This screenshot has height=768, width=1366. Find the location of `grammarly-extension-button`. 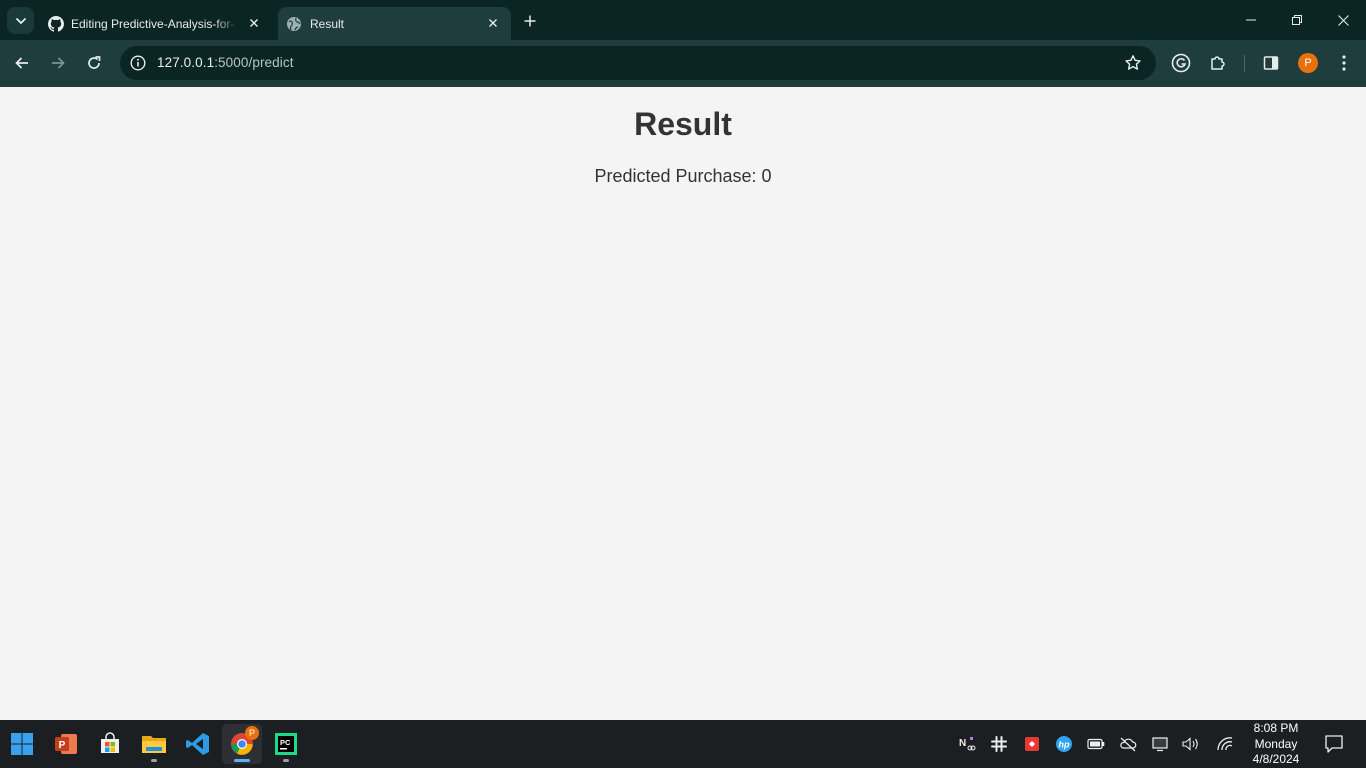

grammarly-extension-button is located at coordinates (1181, 63).